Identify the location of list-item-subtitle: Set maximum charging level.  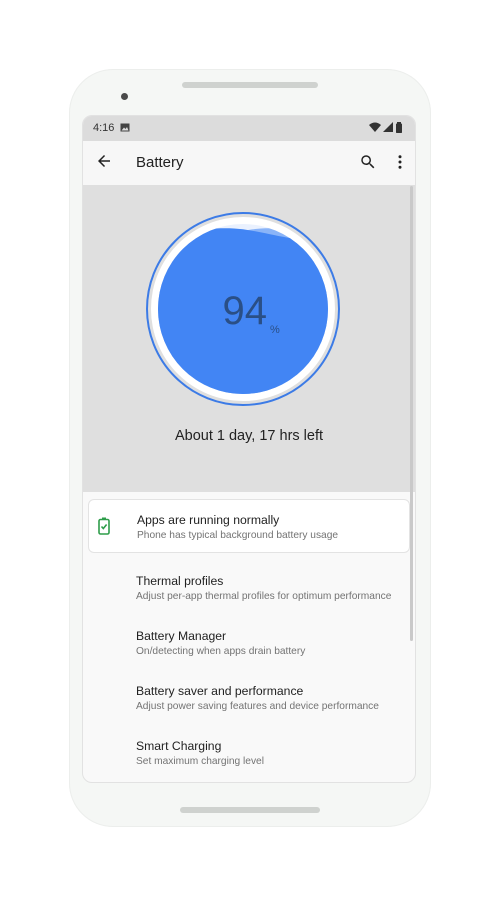
(200, 761).